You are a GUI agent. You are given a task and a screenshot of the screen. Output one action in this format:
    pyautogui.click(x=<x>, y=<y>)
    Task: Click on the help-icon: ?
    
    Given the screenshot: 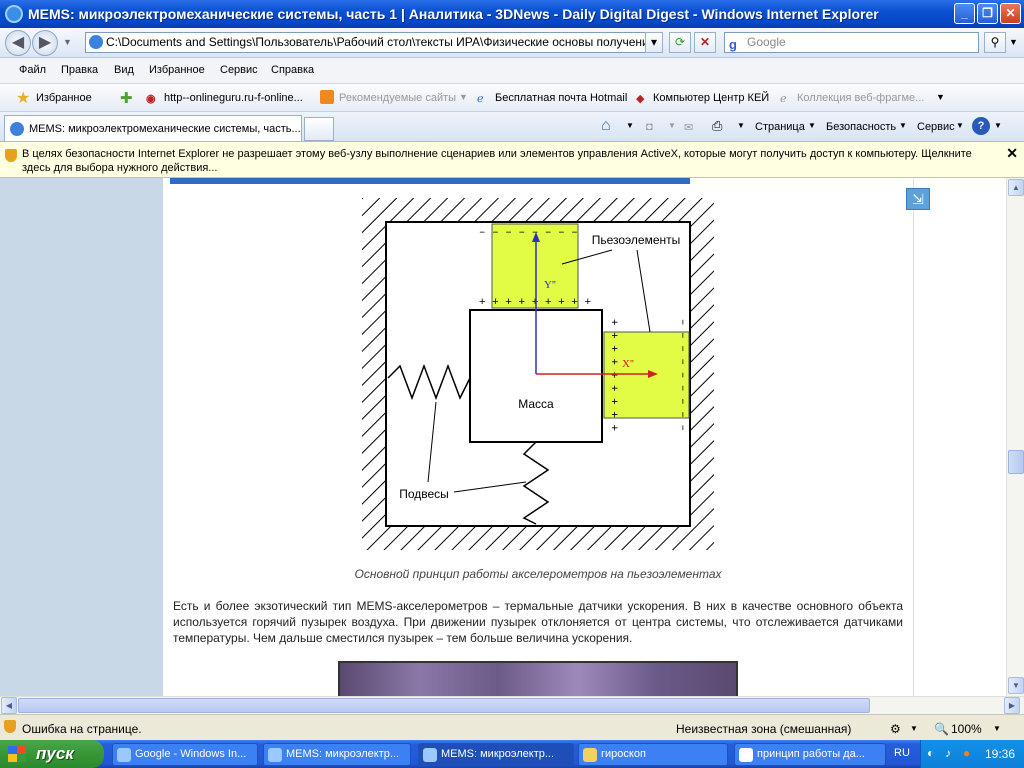 What is the action you would take?
    pyautogui.click(x=981, y=126)
    